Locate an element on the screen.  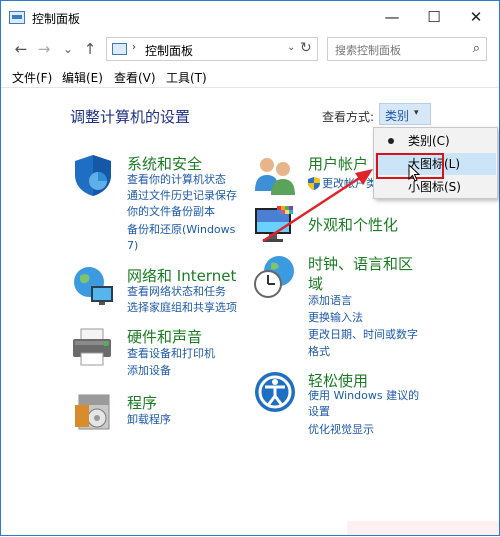
address-dropdown-icon: ⌄ is located at coordinates (291, 47).